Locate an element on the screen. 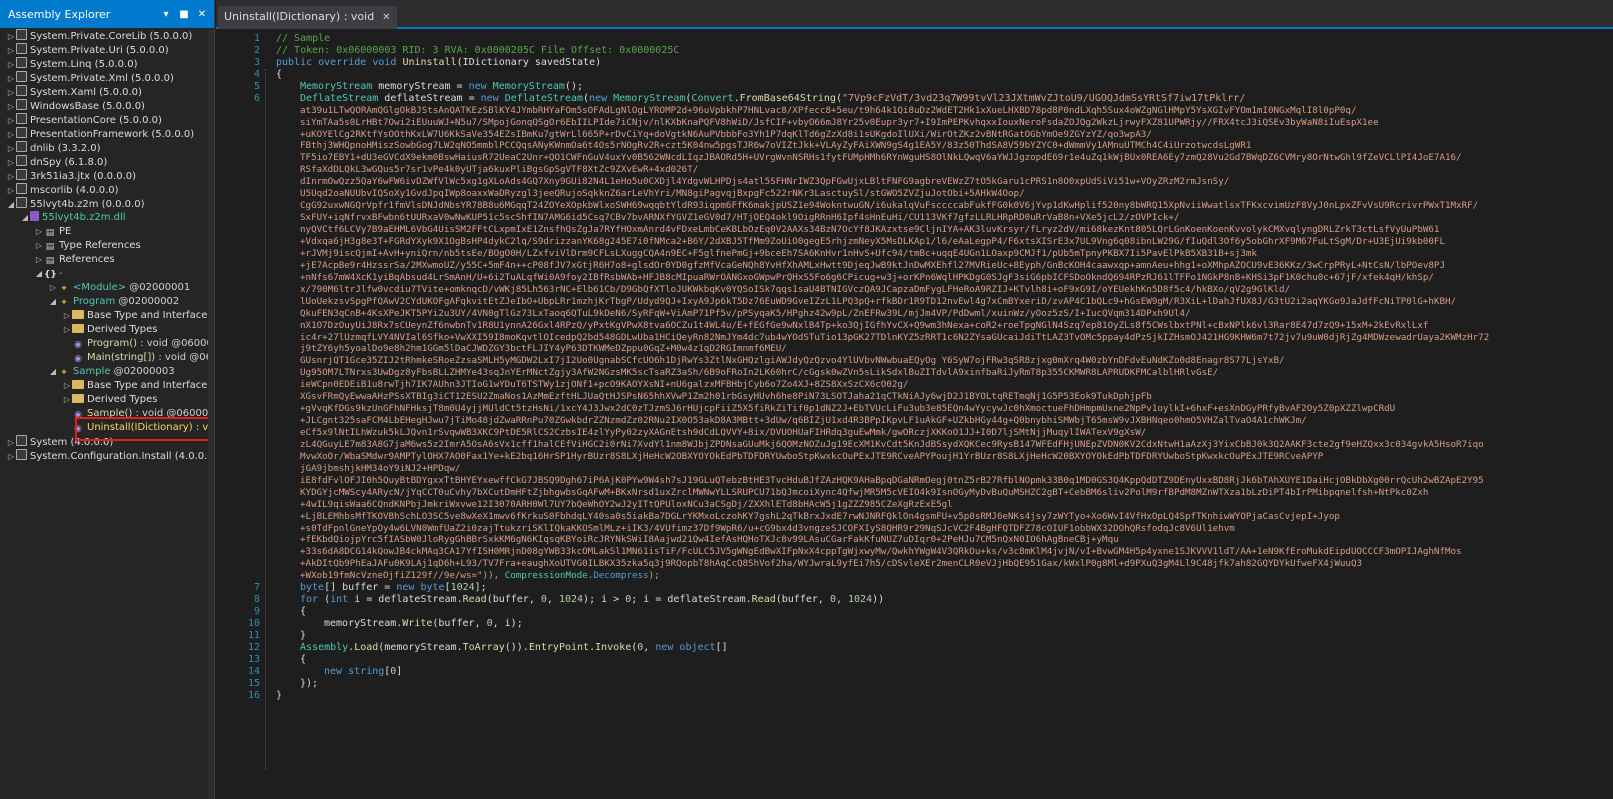  tree-item: ▷ ▤ Type References is located at coordinates (107, 246).